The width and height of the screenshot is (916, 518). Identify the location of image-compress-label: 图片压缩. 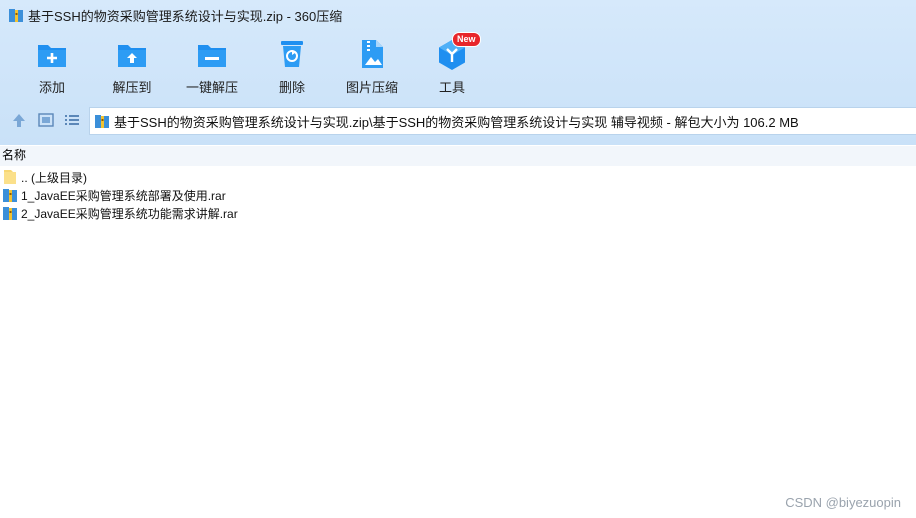
(371, 87).